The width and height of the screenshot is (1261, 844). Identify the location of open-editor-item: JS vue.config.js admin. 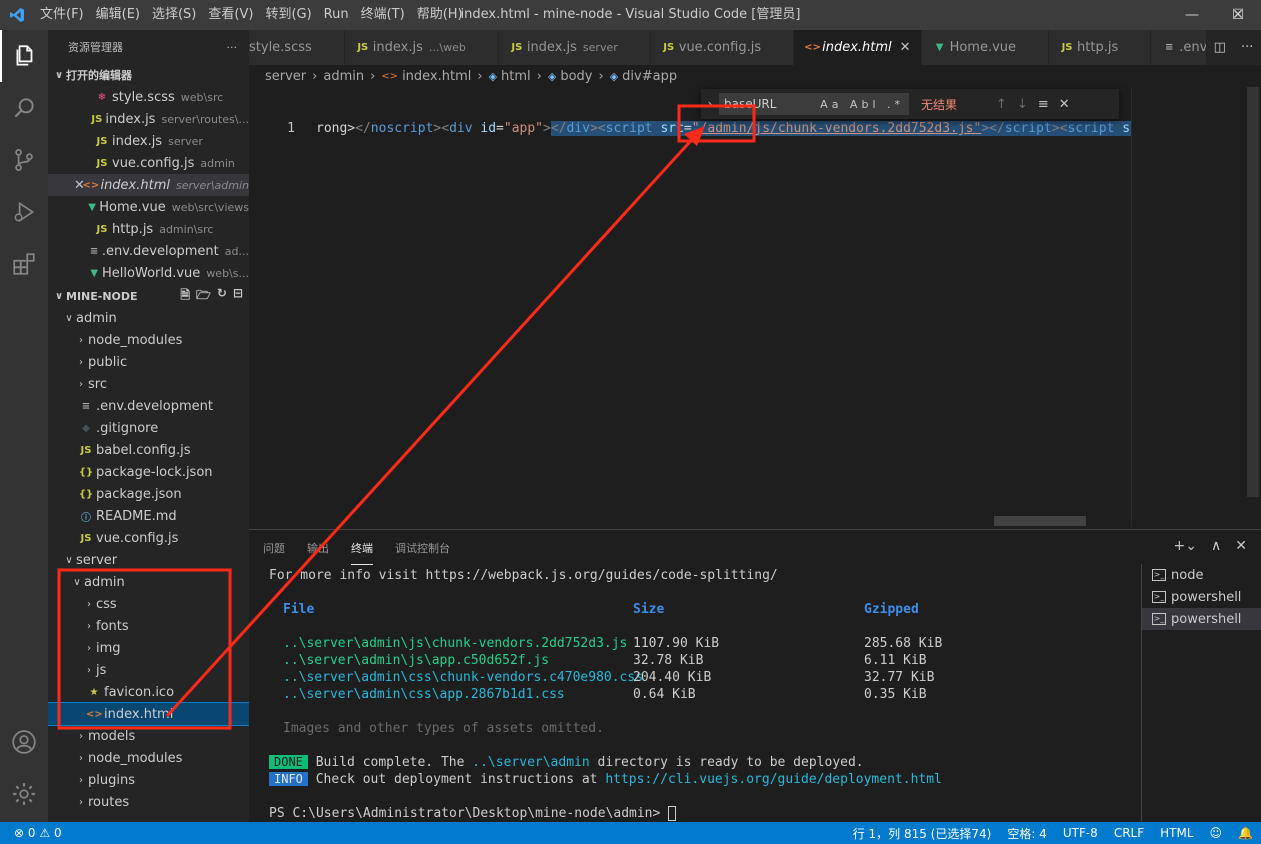
(148, 163).